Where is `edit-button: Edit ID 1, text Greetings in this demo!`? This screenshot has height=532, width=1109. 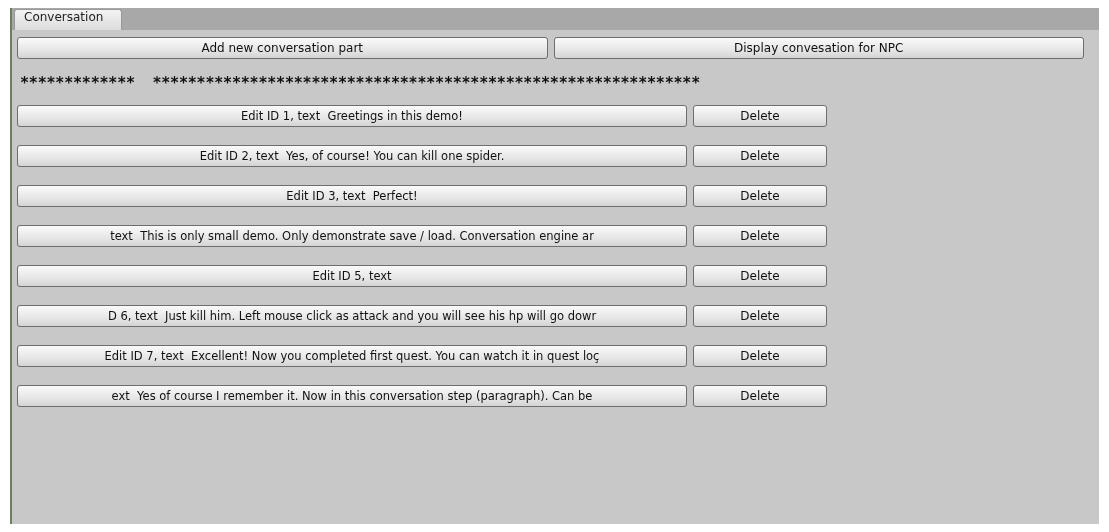
edit-button: Edit ID 1, text Greetings in this demo! is located at coordinates (352, 116).